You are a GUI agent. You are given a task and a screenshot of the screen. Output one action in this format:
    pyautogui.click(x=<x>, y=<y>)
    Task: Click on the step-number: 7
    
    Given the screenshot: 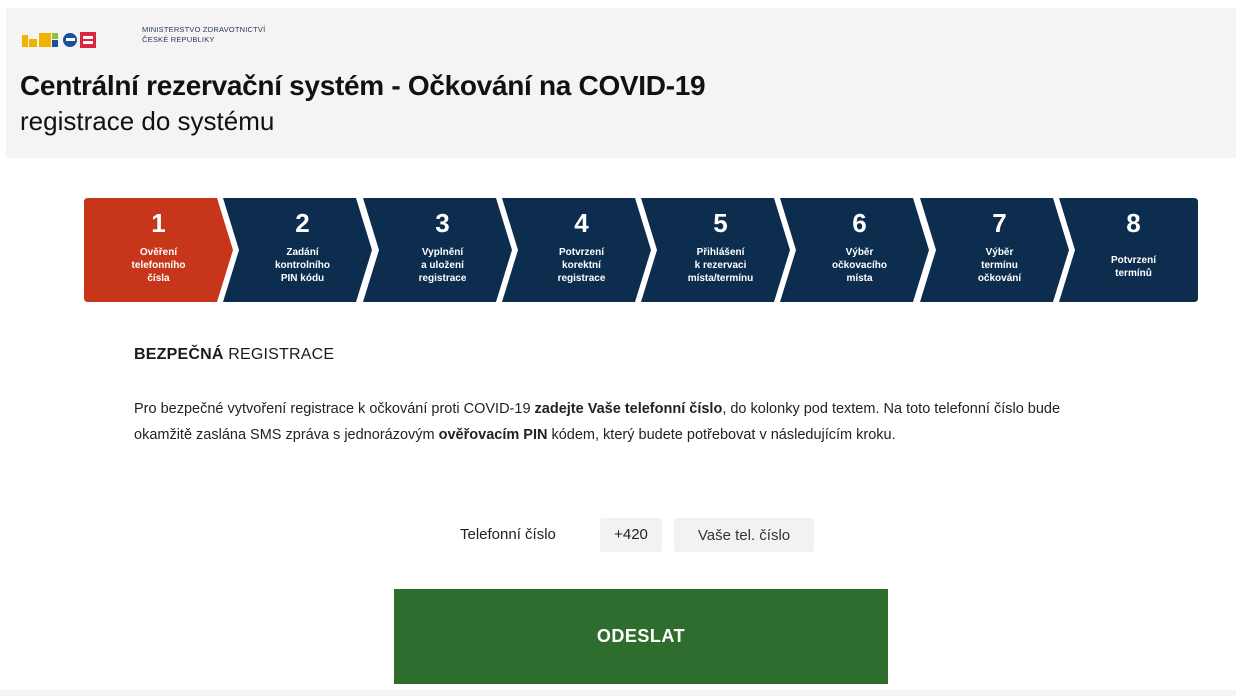 What is the action you would take?
    pyautogui.click(x=999, y=223)
    